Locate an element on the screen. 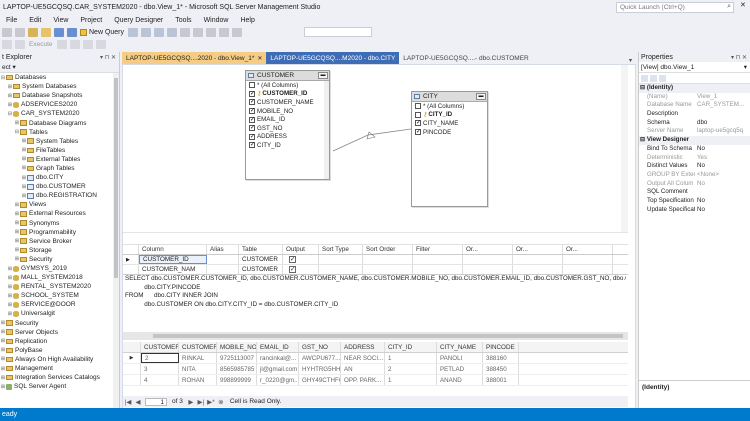 This screenshot has width=750, height=421. menu-view: View is located at coordinates (60, 20).